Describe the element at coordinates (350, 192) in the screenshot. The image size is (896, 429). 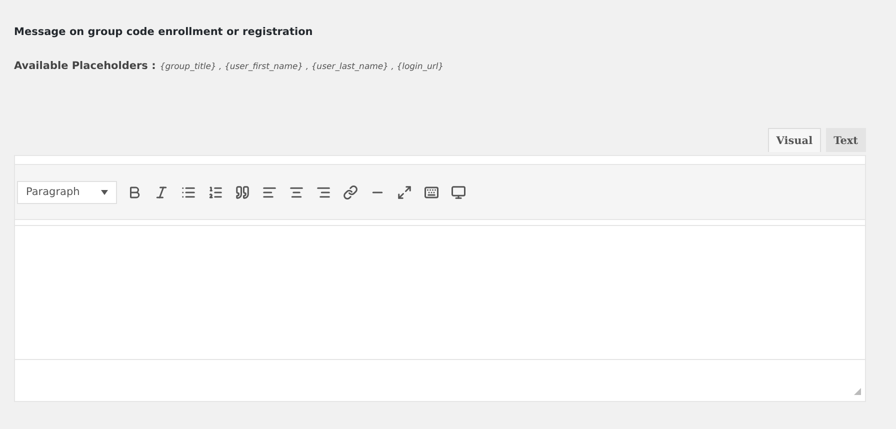
I see `link-icon` at that location.